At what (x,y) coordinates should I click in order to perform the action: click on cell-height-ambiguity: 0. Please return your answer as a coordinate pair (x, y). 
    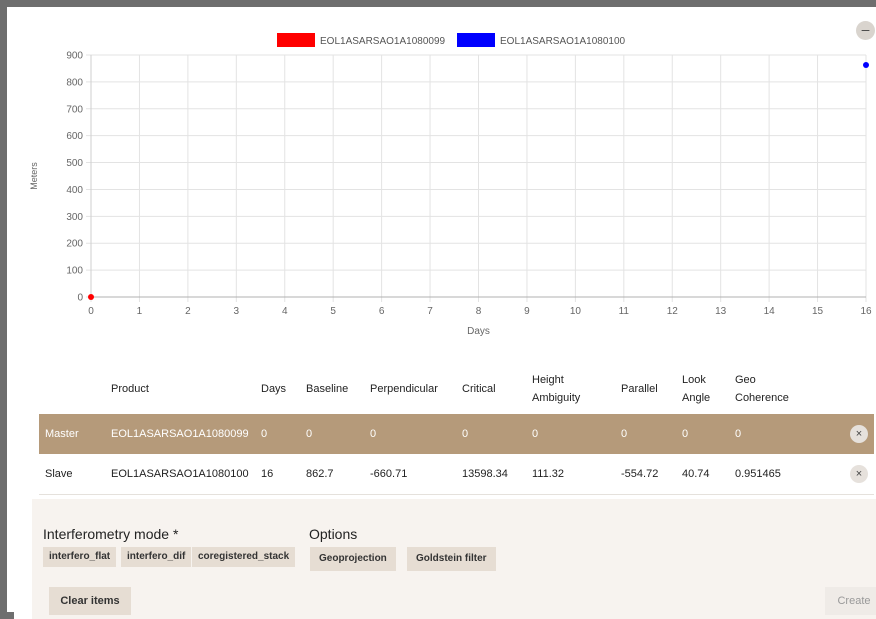
    Looking at the image, I should click on (570, 434).